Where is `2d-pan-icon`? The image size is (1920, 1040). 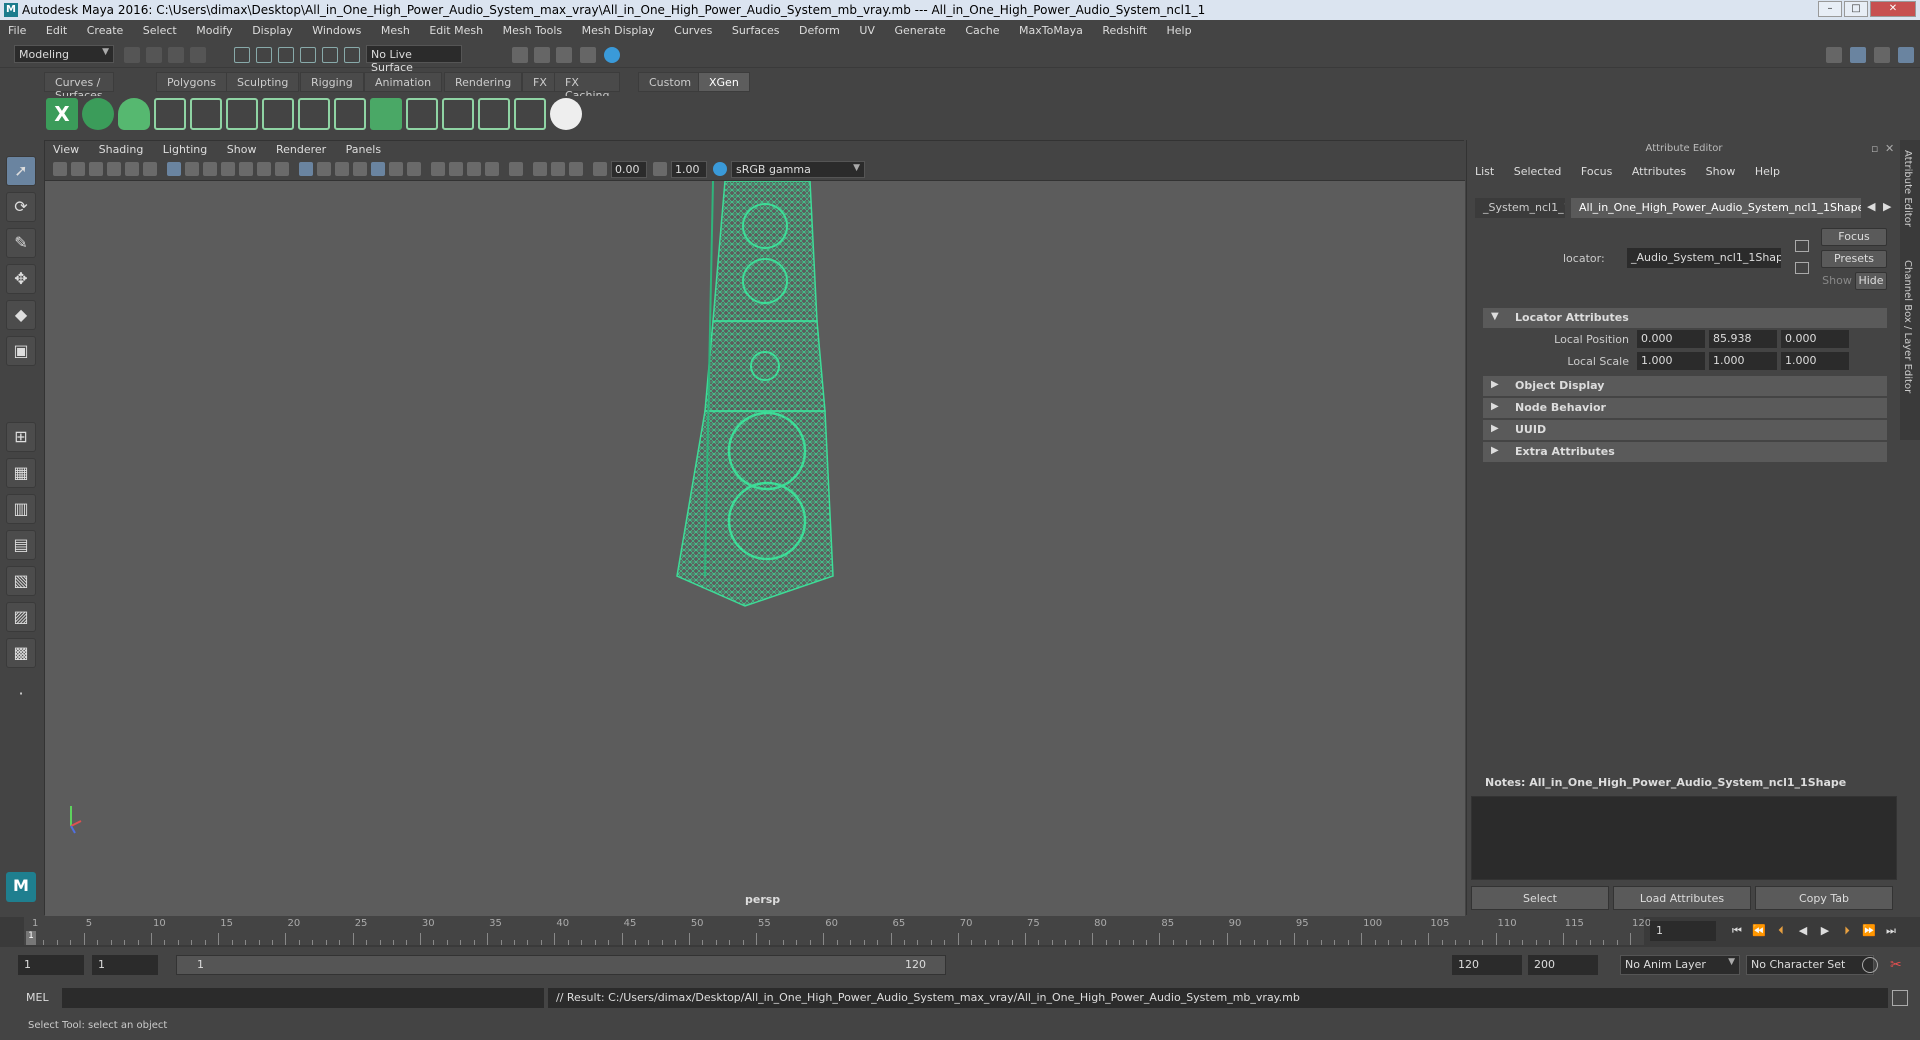 2d-pan-icon is located at coordinates (132, 169).